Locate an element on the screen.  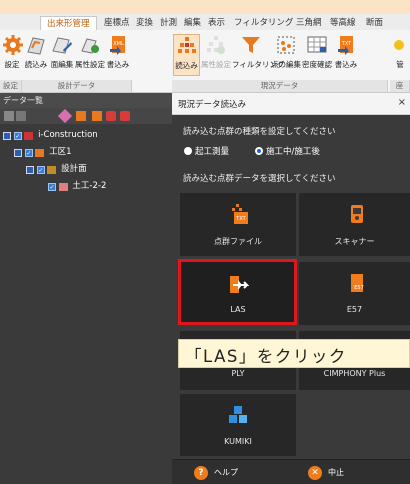
tab-dekigata: 出来形管理 is located at coordinates (68, 23).